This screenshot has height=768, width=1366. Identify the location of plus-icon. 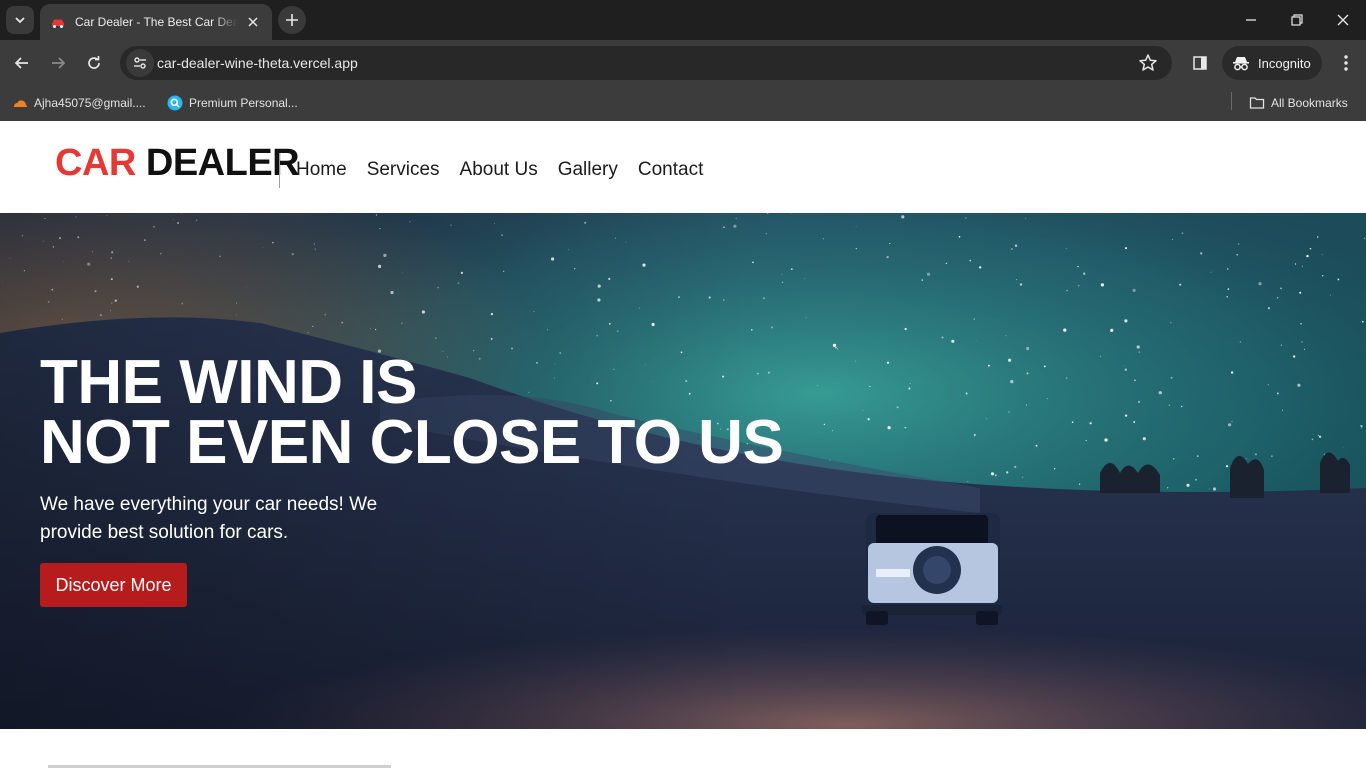
(292, 20).